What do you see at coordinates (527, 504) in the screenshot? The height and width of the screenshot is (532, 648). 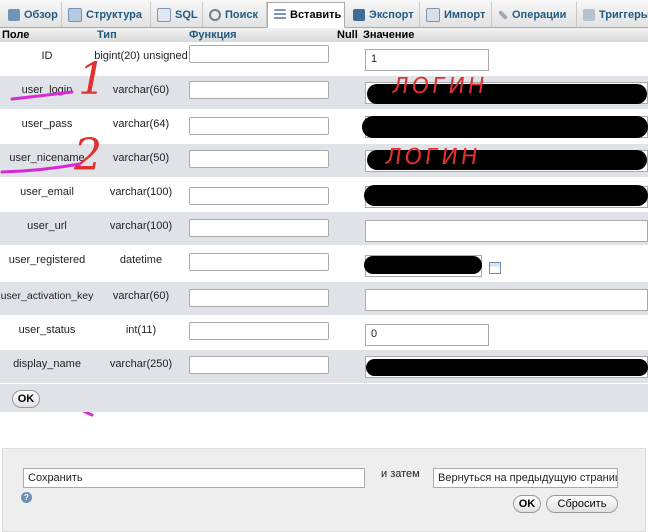 I see `form-ok-button: OK` at bounding box center [527, 504].